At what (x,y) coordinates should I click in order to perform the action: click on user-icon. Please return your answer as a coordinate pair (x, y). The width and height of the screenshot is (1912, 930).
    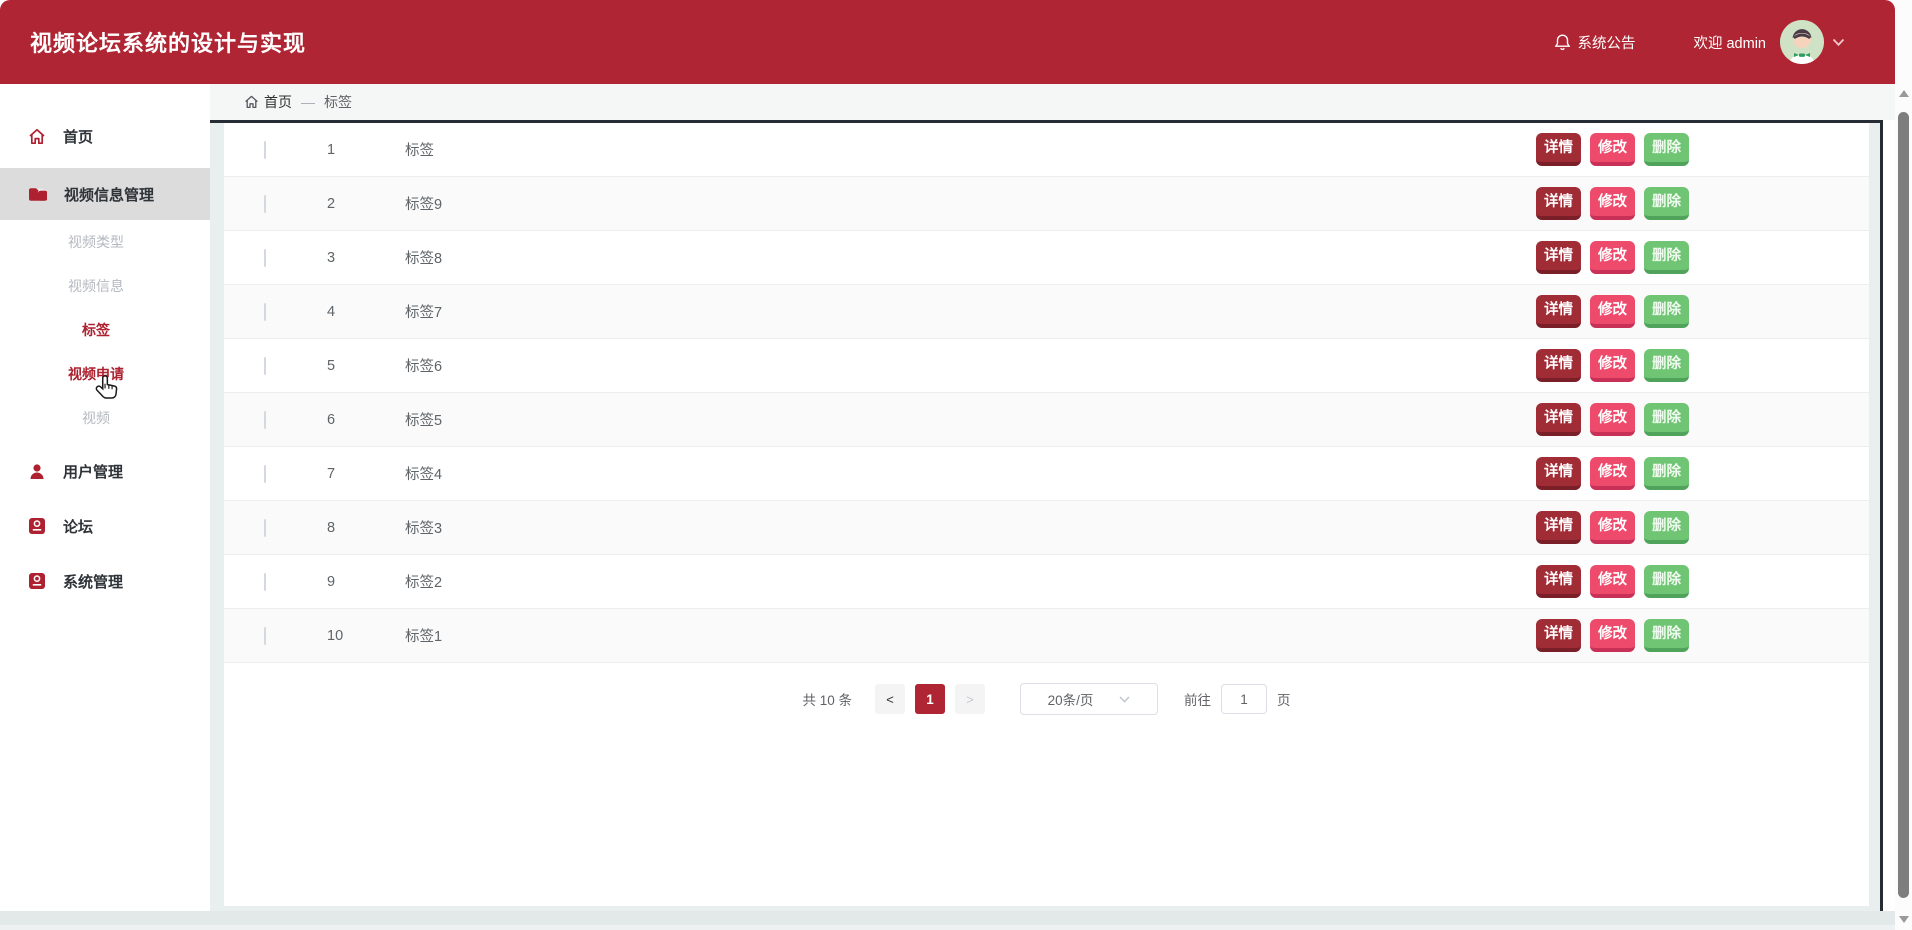
    Looking at the image, I should click on (37, 471).